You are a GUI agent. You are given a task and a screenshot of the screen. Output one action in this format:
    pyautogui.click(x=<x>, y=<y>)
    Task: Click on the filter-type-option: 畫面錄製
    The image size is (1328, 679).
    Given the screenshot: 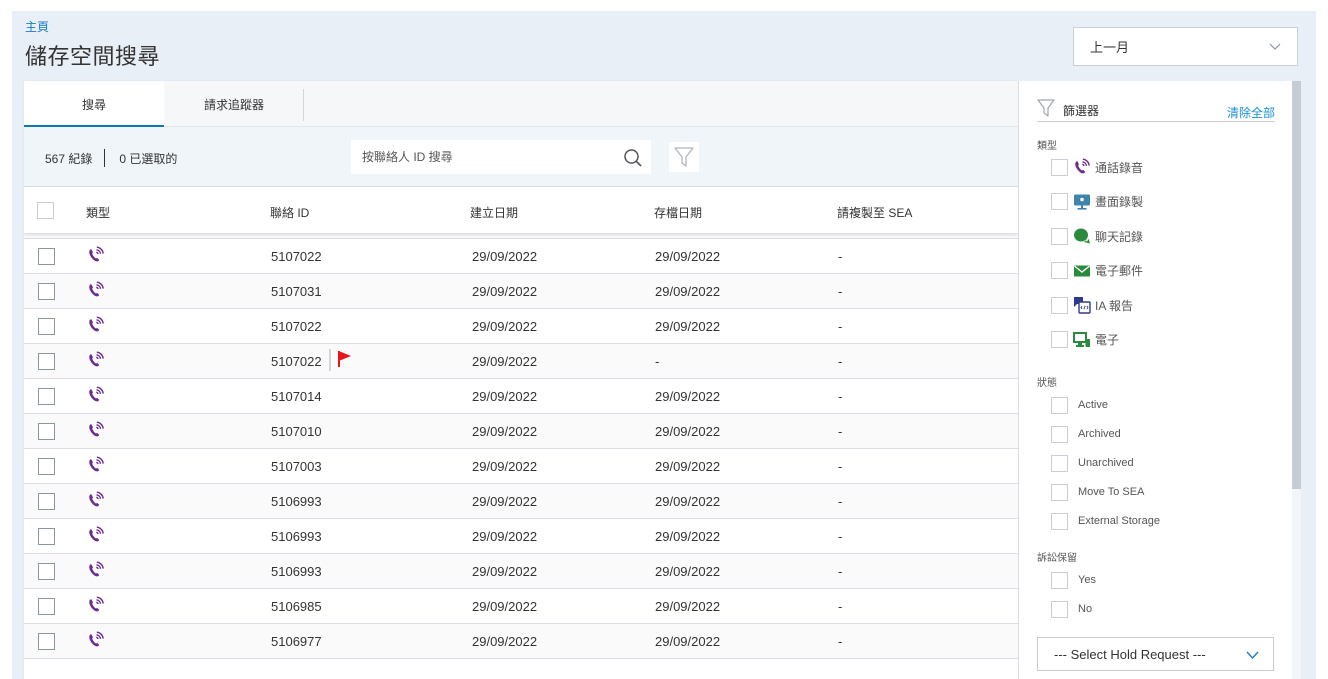 What is the action you would take?
    pyautogui.click(x=1097, y=202)
    